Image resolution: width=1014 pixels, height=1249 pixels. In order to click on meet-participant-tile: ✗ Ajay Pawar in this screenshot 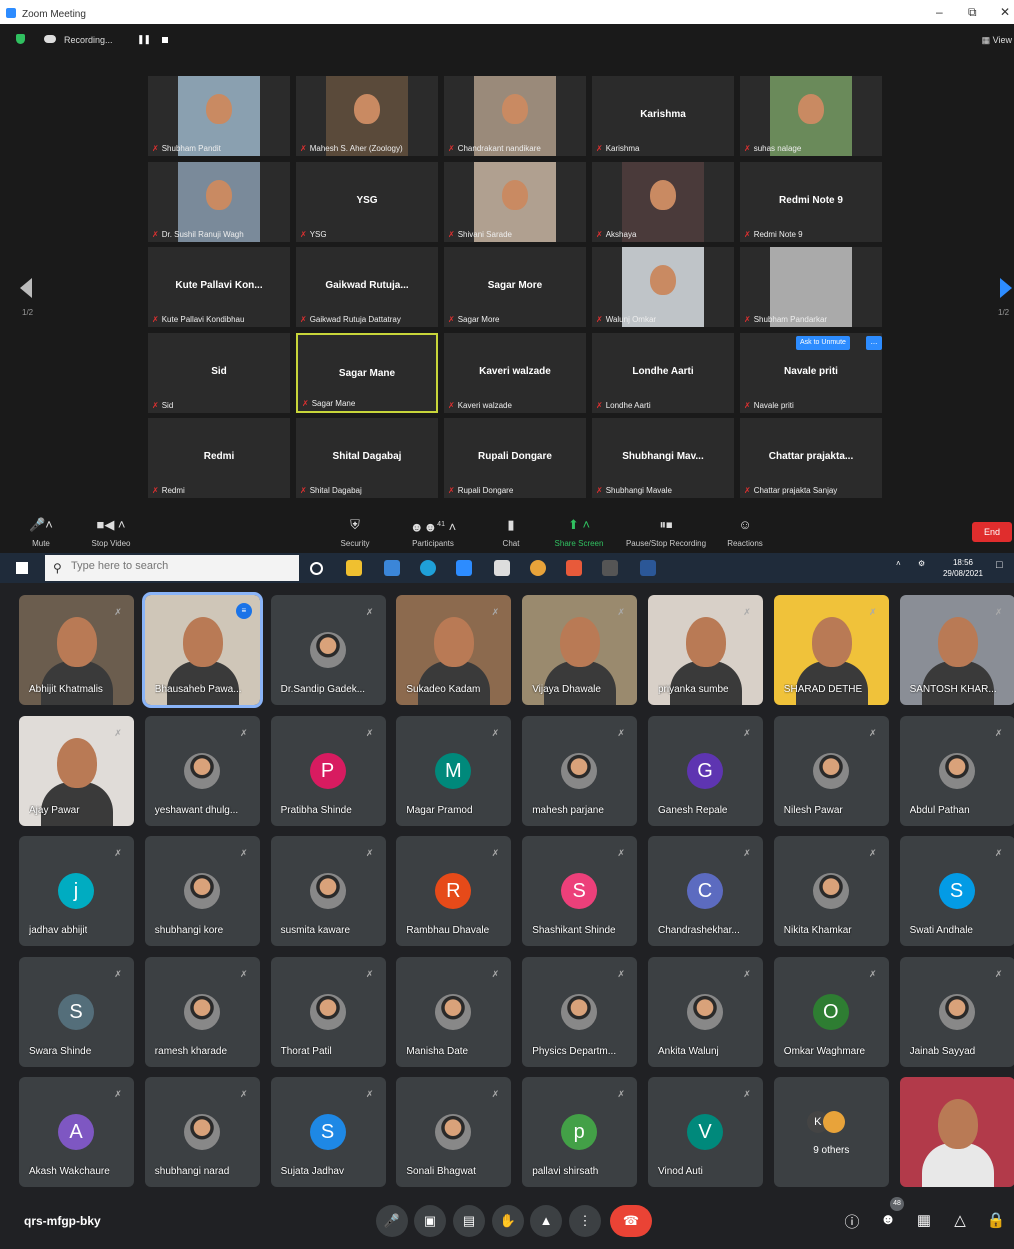, I will do `click(76, 770)`.